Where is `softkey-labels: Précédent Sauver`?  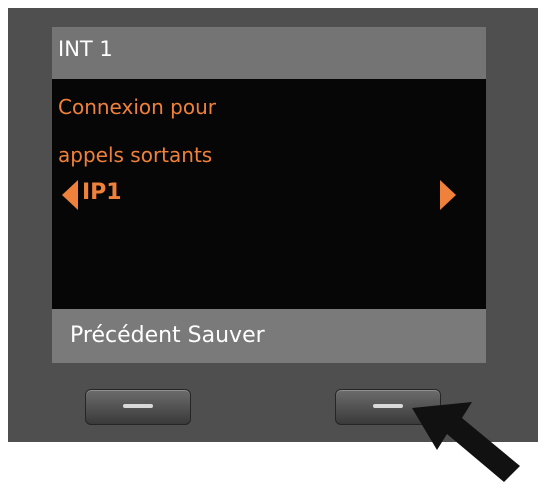
softkey-labels: Précédent Sauver is located at coordinates (167, 335).